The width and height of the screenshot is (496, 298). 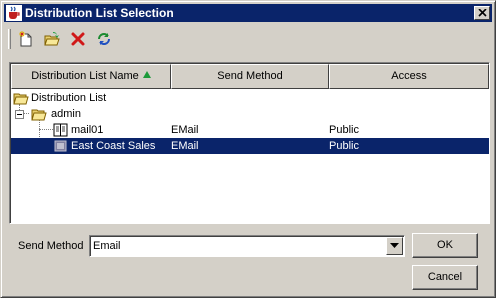 What do you see at coordinates (113, 146) in the screenshot?
I see `tree-item-label: East Coast Sales` at bounding box center [113, 146].